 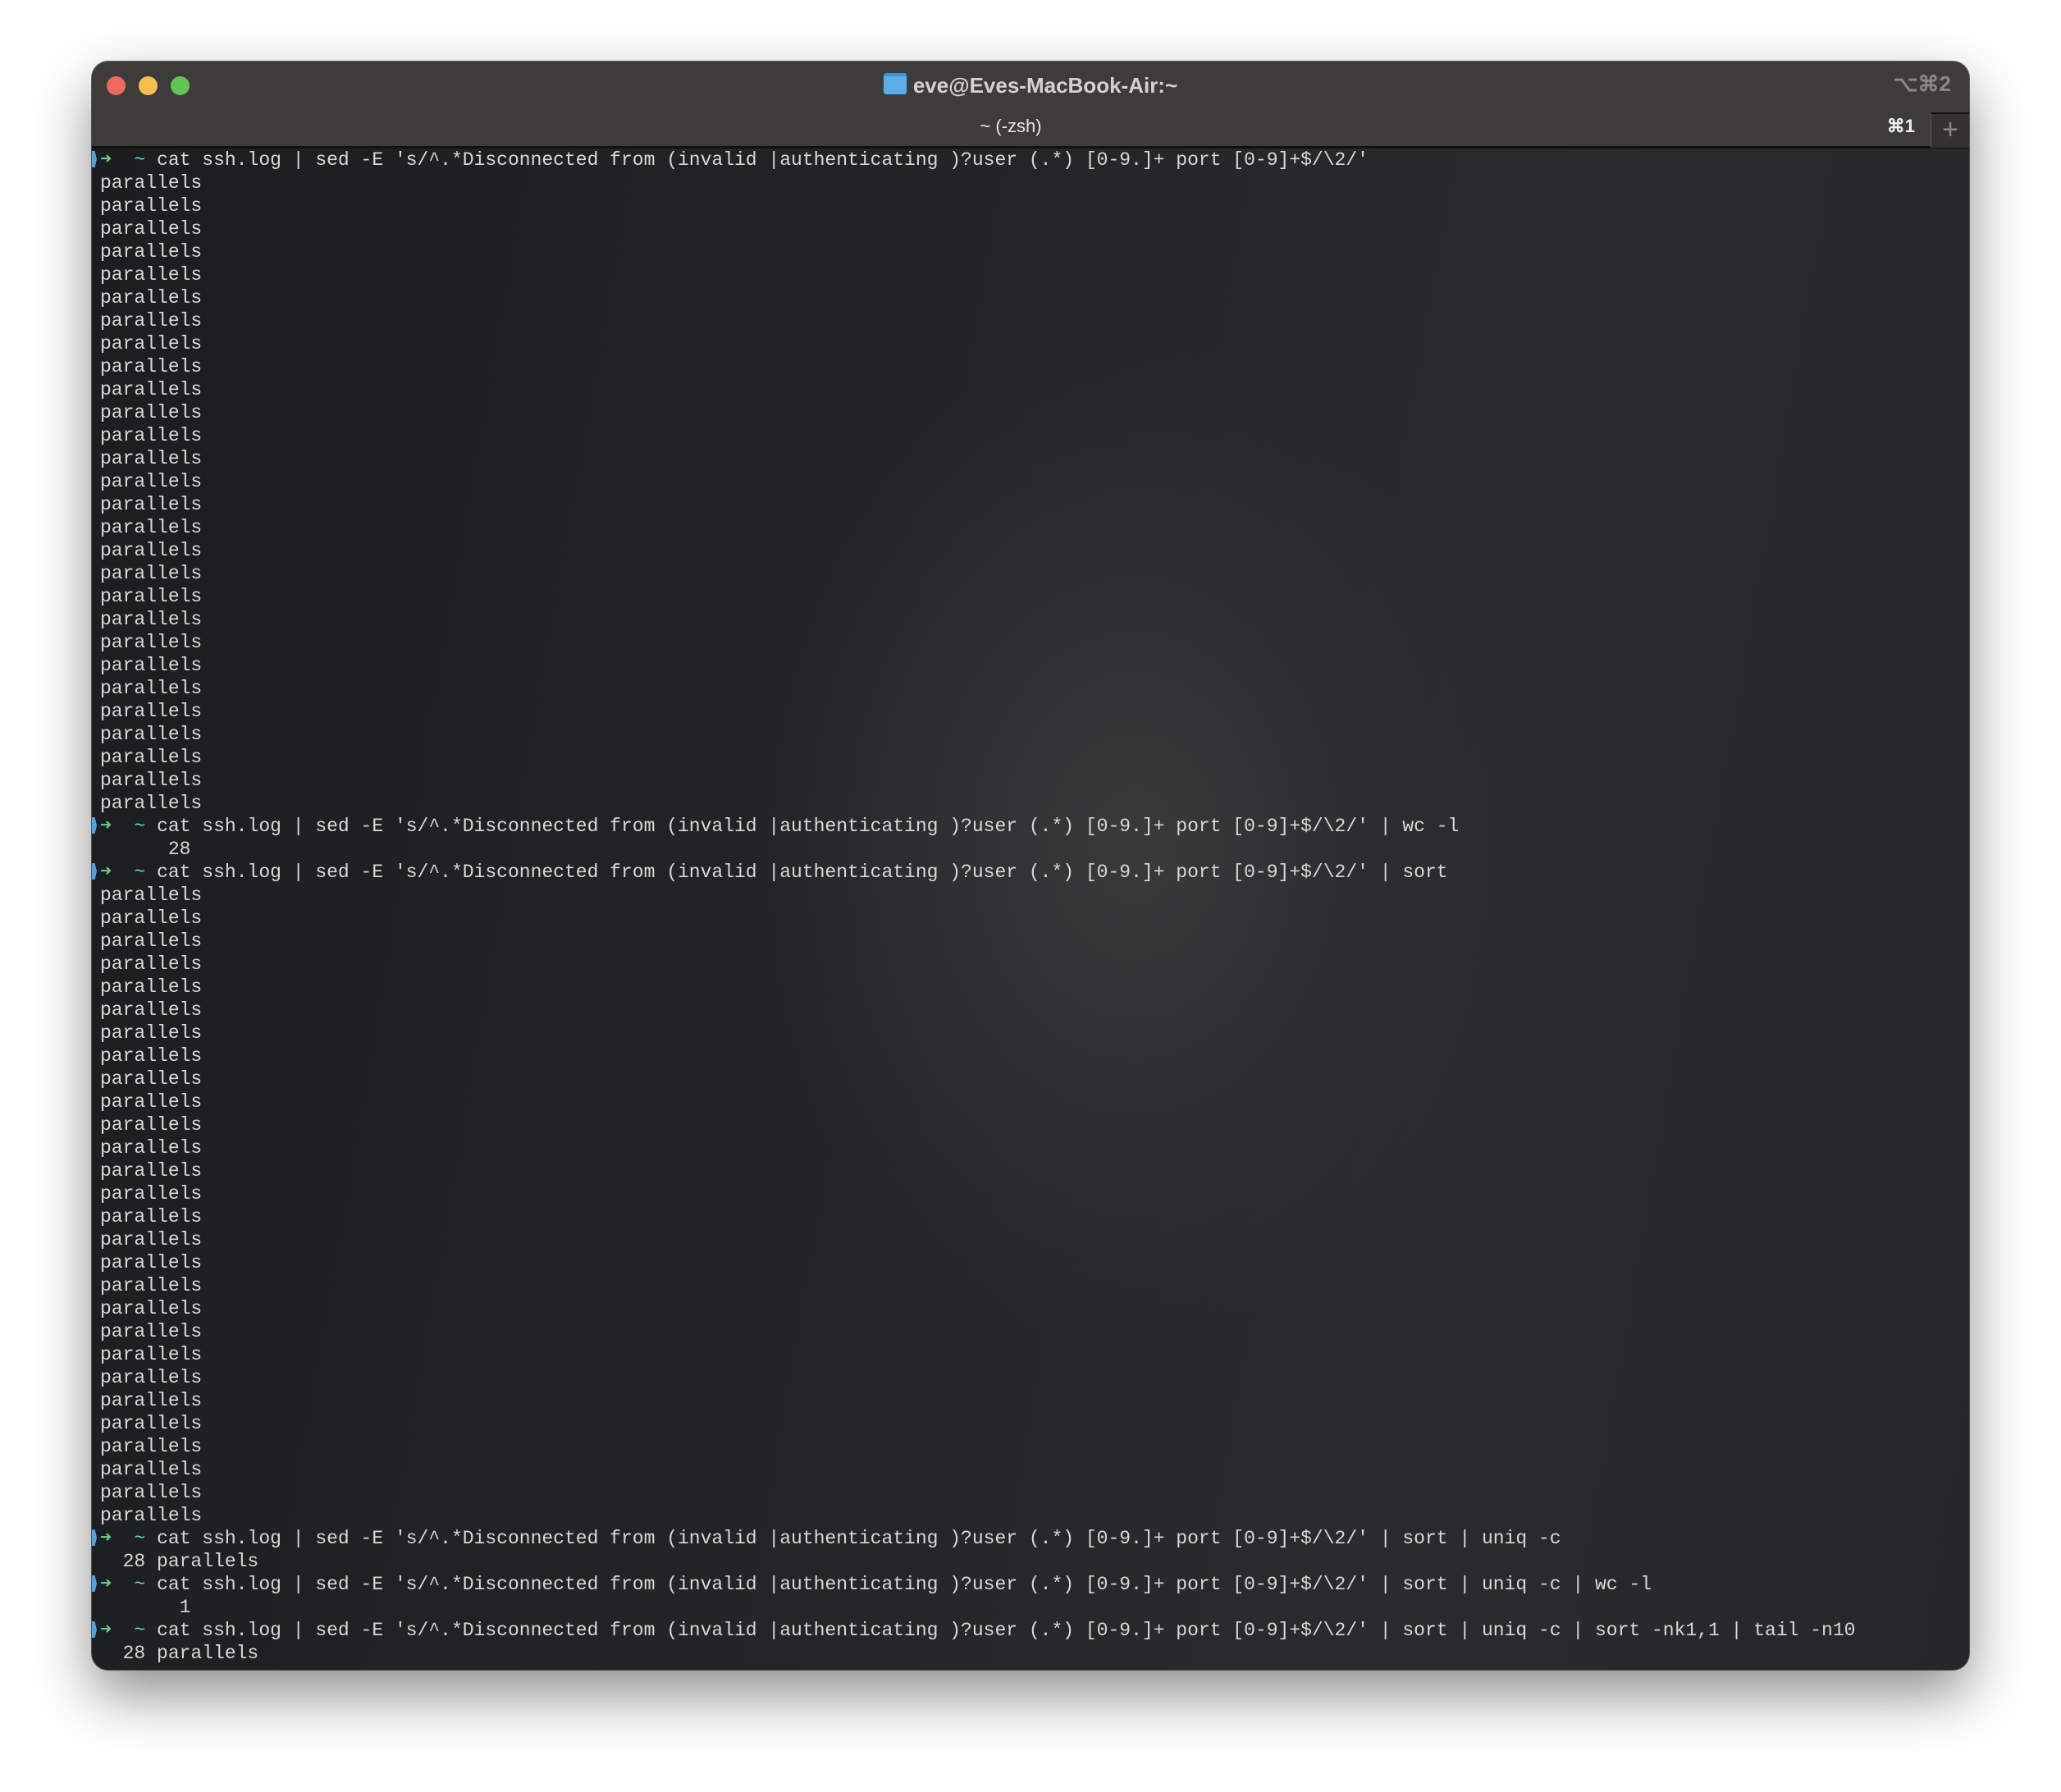 I want to click on tab-zsh: ~ (-zsh), so click(x=1011, y=129).